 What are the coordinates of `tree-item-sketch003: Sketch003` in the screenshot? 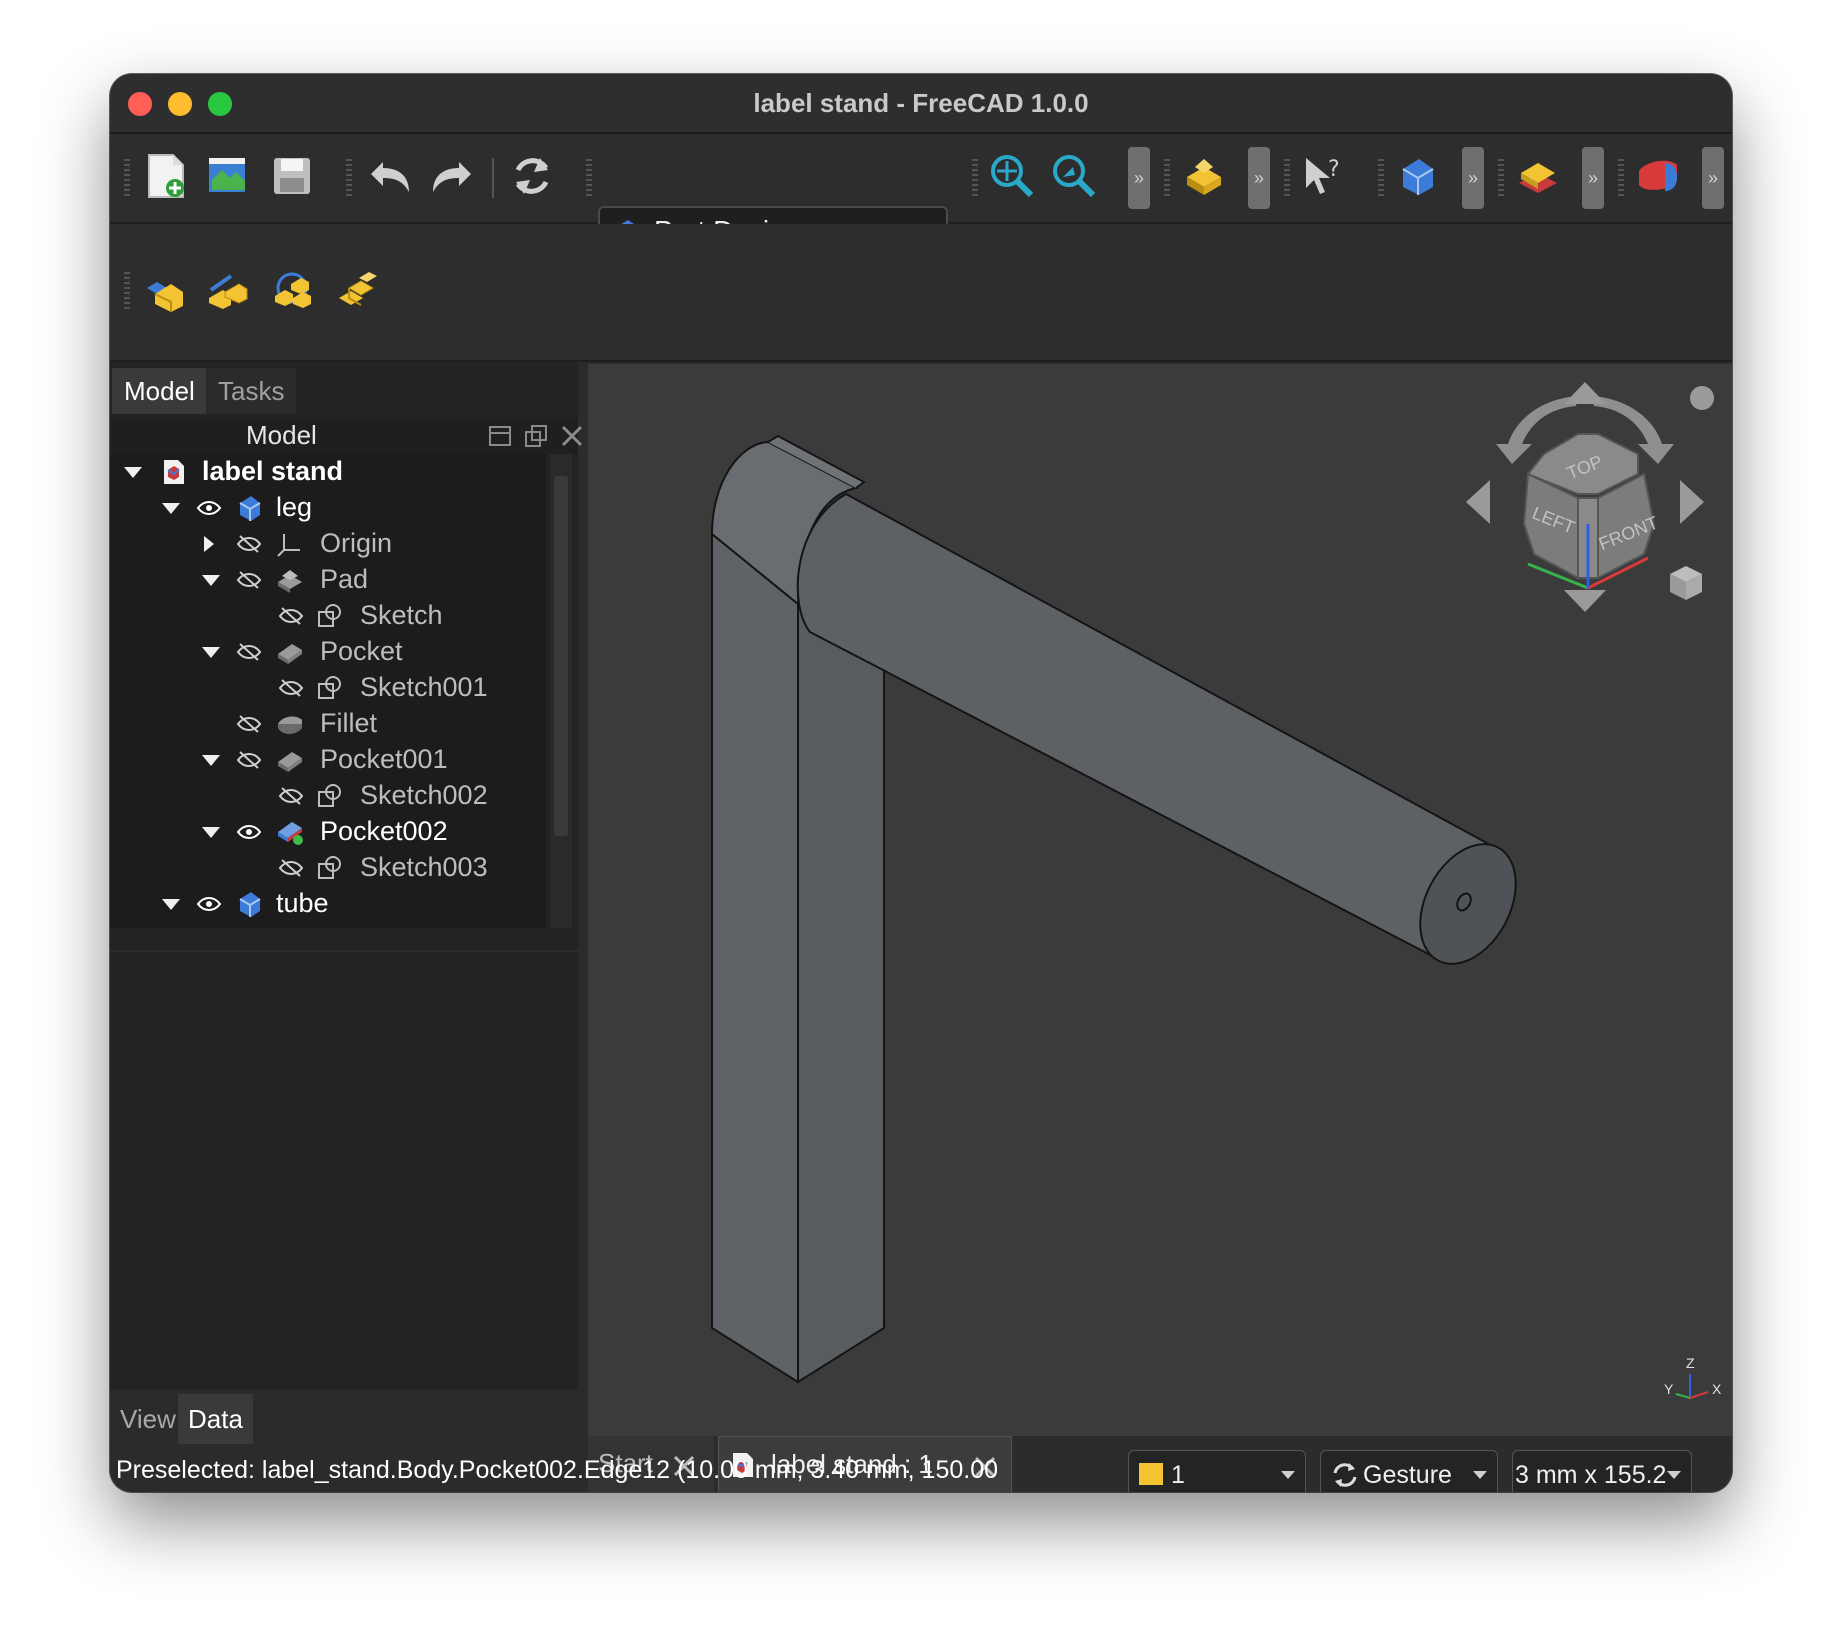 It's located at (328, 868).